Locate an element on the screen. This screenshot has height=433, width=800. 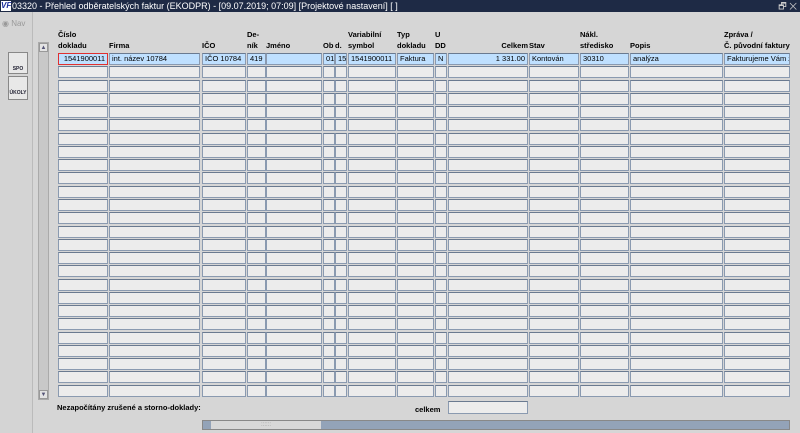
vertical-scrollbar: ▲ ▼ is located at coordinates (43, 221).